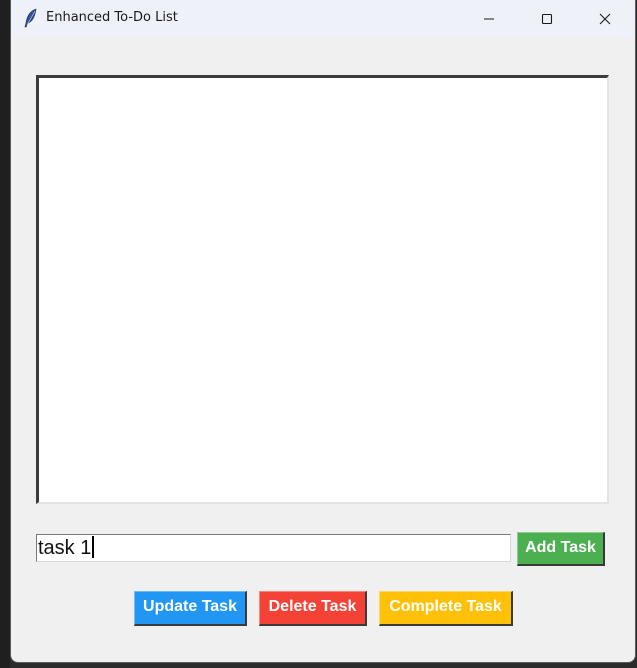  I want to click on feather-icon, so click(31, 18).